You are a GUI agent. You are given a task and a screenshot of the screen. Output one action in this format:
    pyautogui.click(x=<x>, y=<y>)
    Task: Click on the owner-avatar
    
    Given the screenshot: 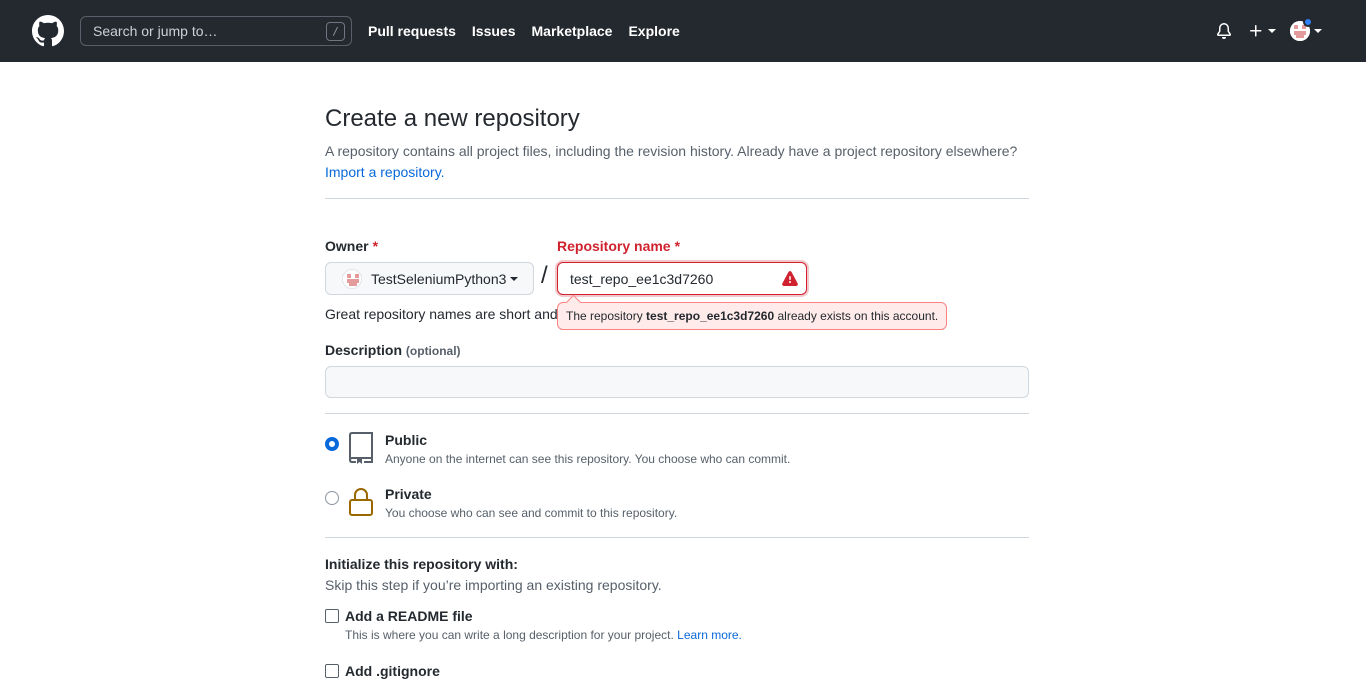 What is the action you would take?
    pyautogui.click(x=352, y=278)
    